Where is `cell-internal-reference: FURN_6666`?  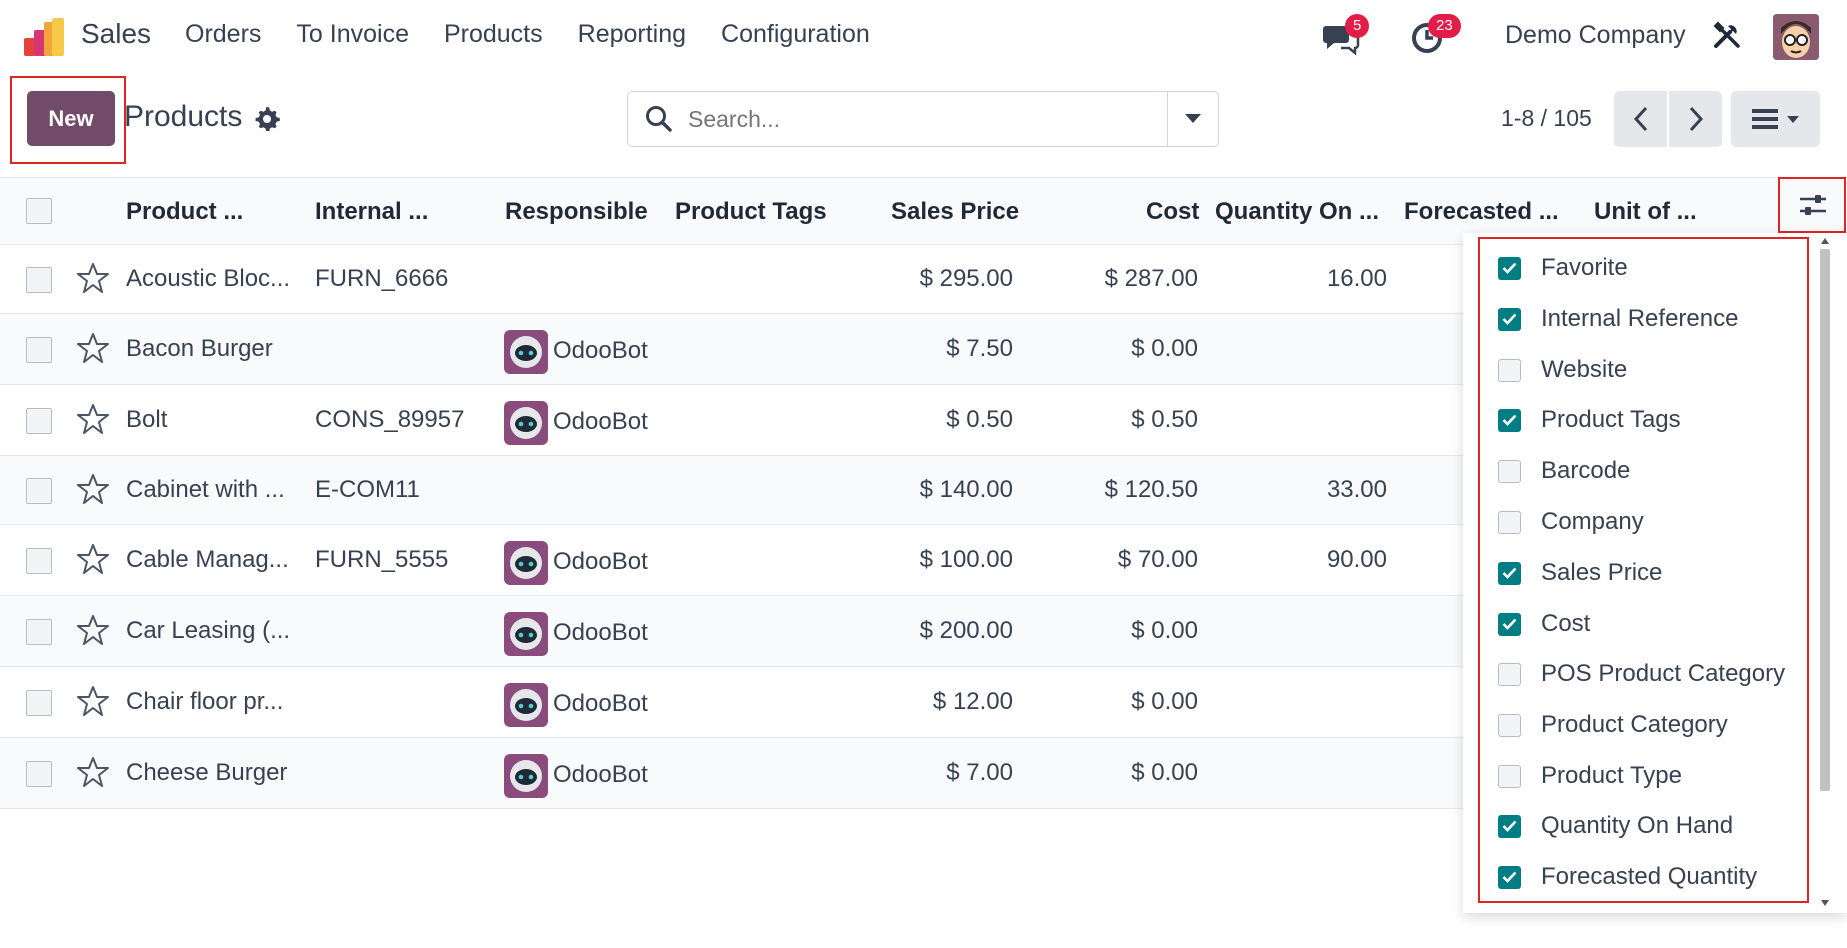
cell-internal-reference: FURN_6666 is located at coordinates (382, 278).